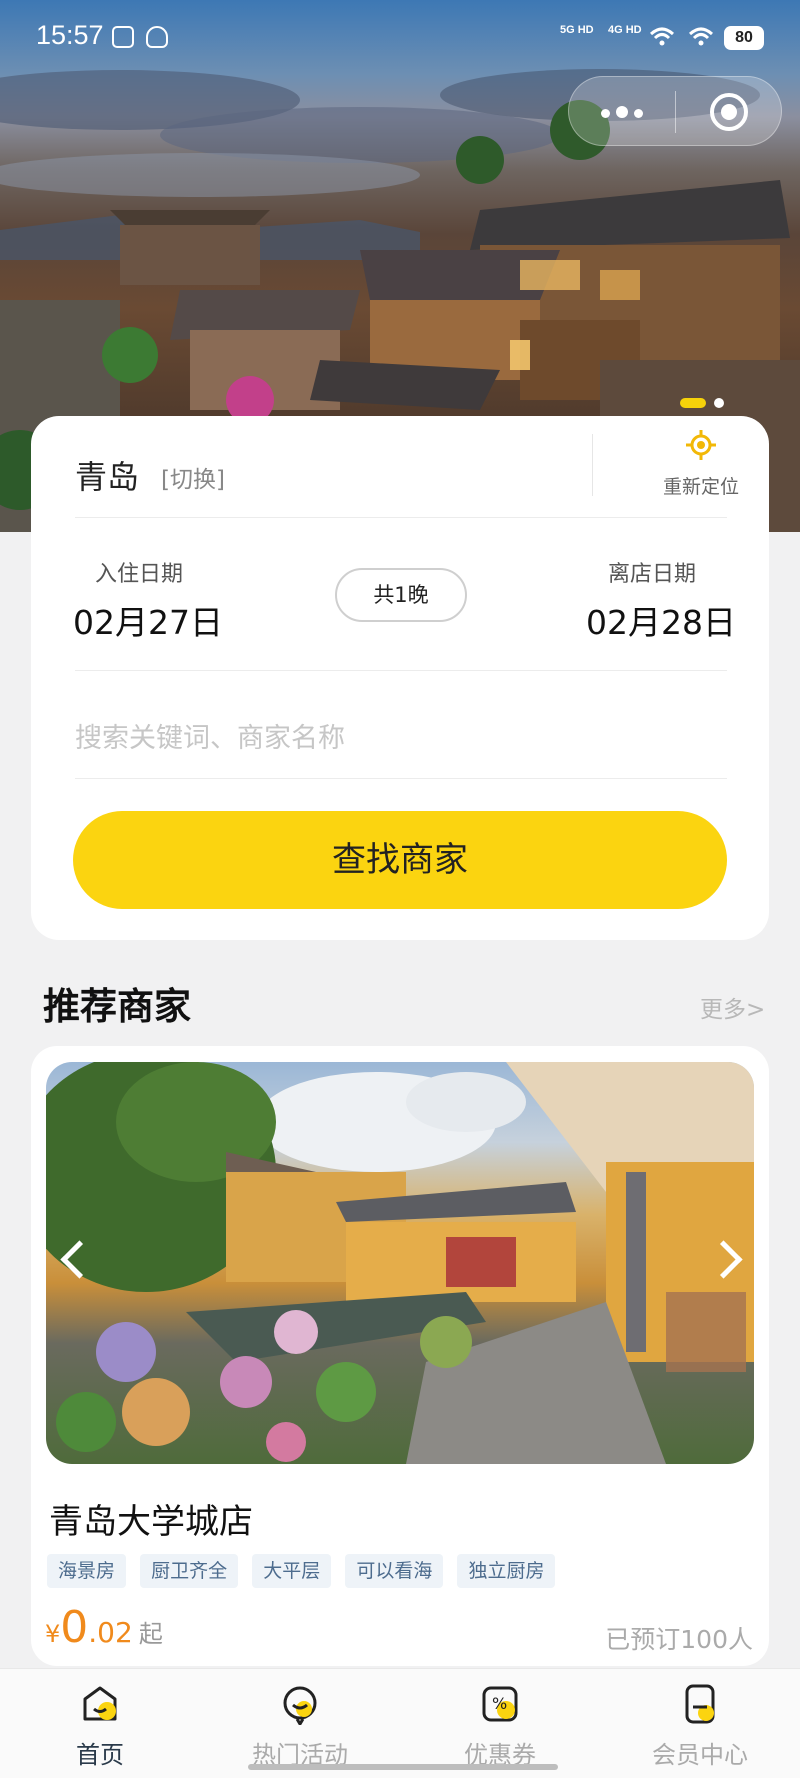  What do you see at coordinates (630, 112) in the screenshot?
I see `more-options-button` at bounding box center [630, 112].